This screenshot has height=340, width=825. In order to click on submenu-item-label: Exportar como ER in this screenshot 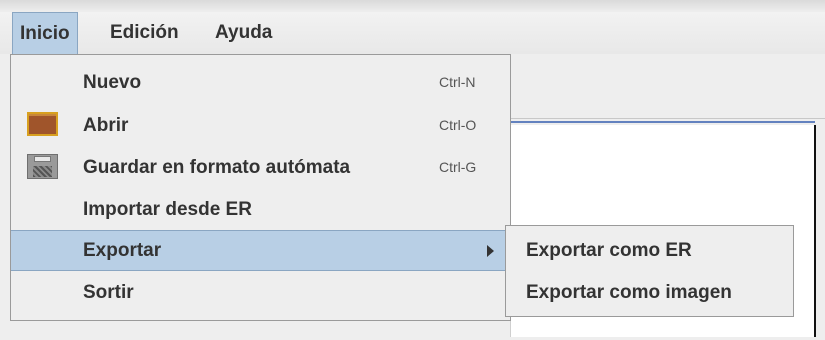, I will do `click(609, 250)`.